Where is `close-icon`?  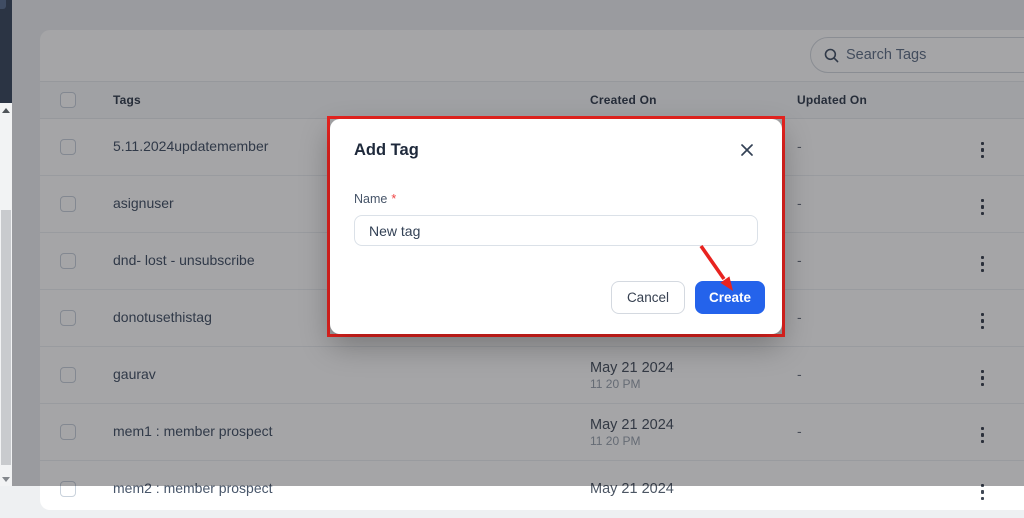 close-icon is located at coordinates (747, 150).